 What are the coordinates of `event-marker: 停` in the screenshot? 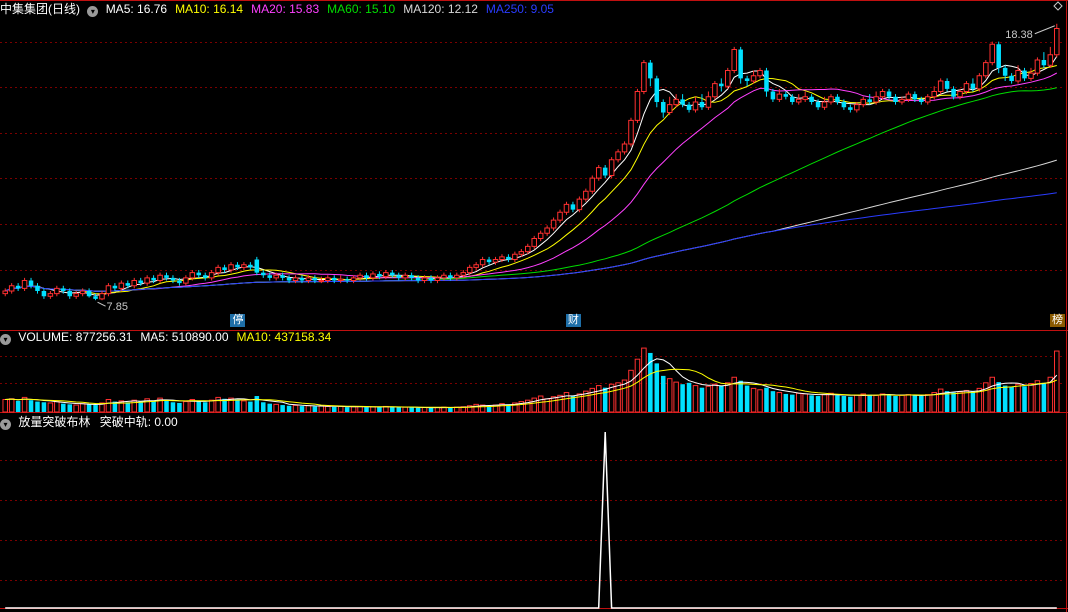 It's located at (238, 320).